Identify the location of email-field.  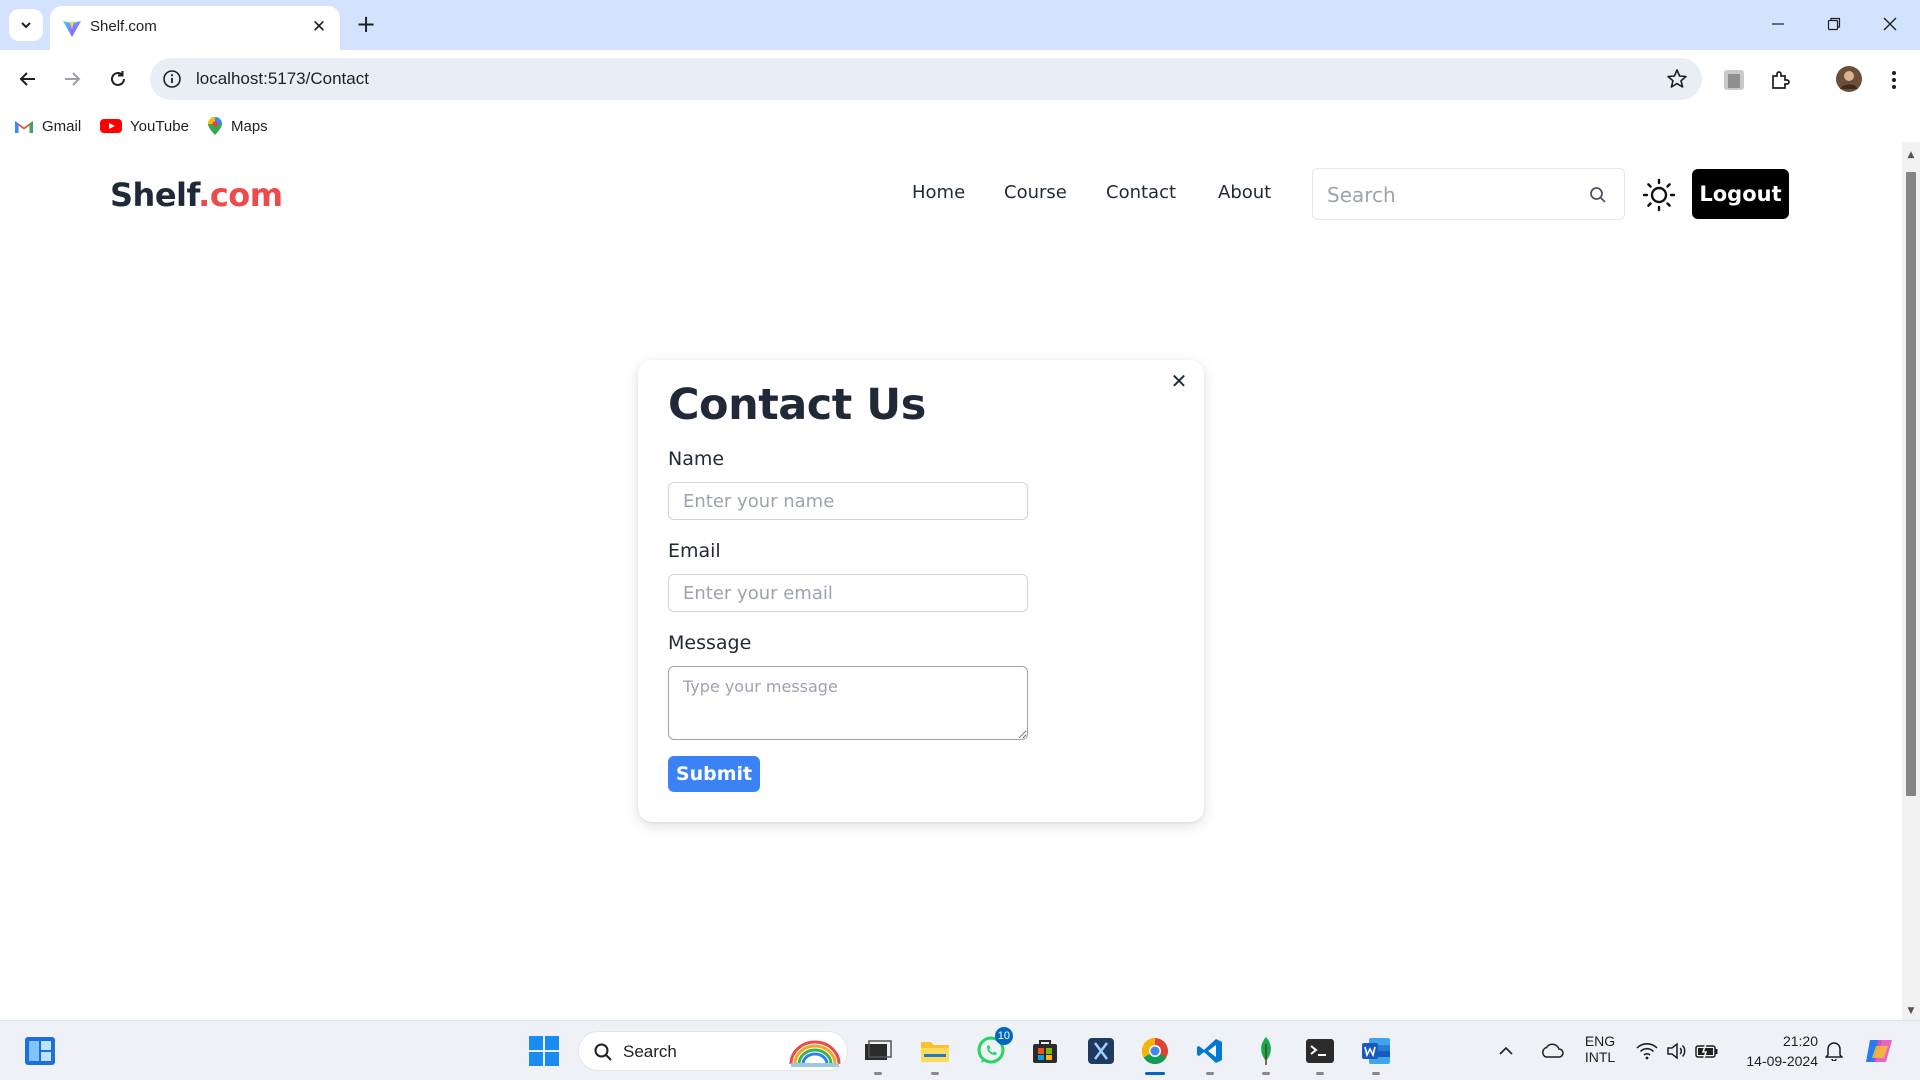
(848, 593).